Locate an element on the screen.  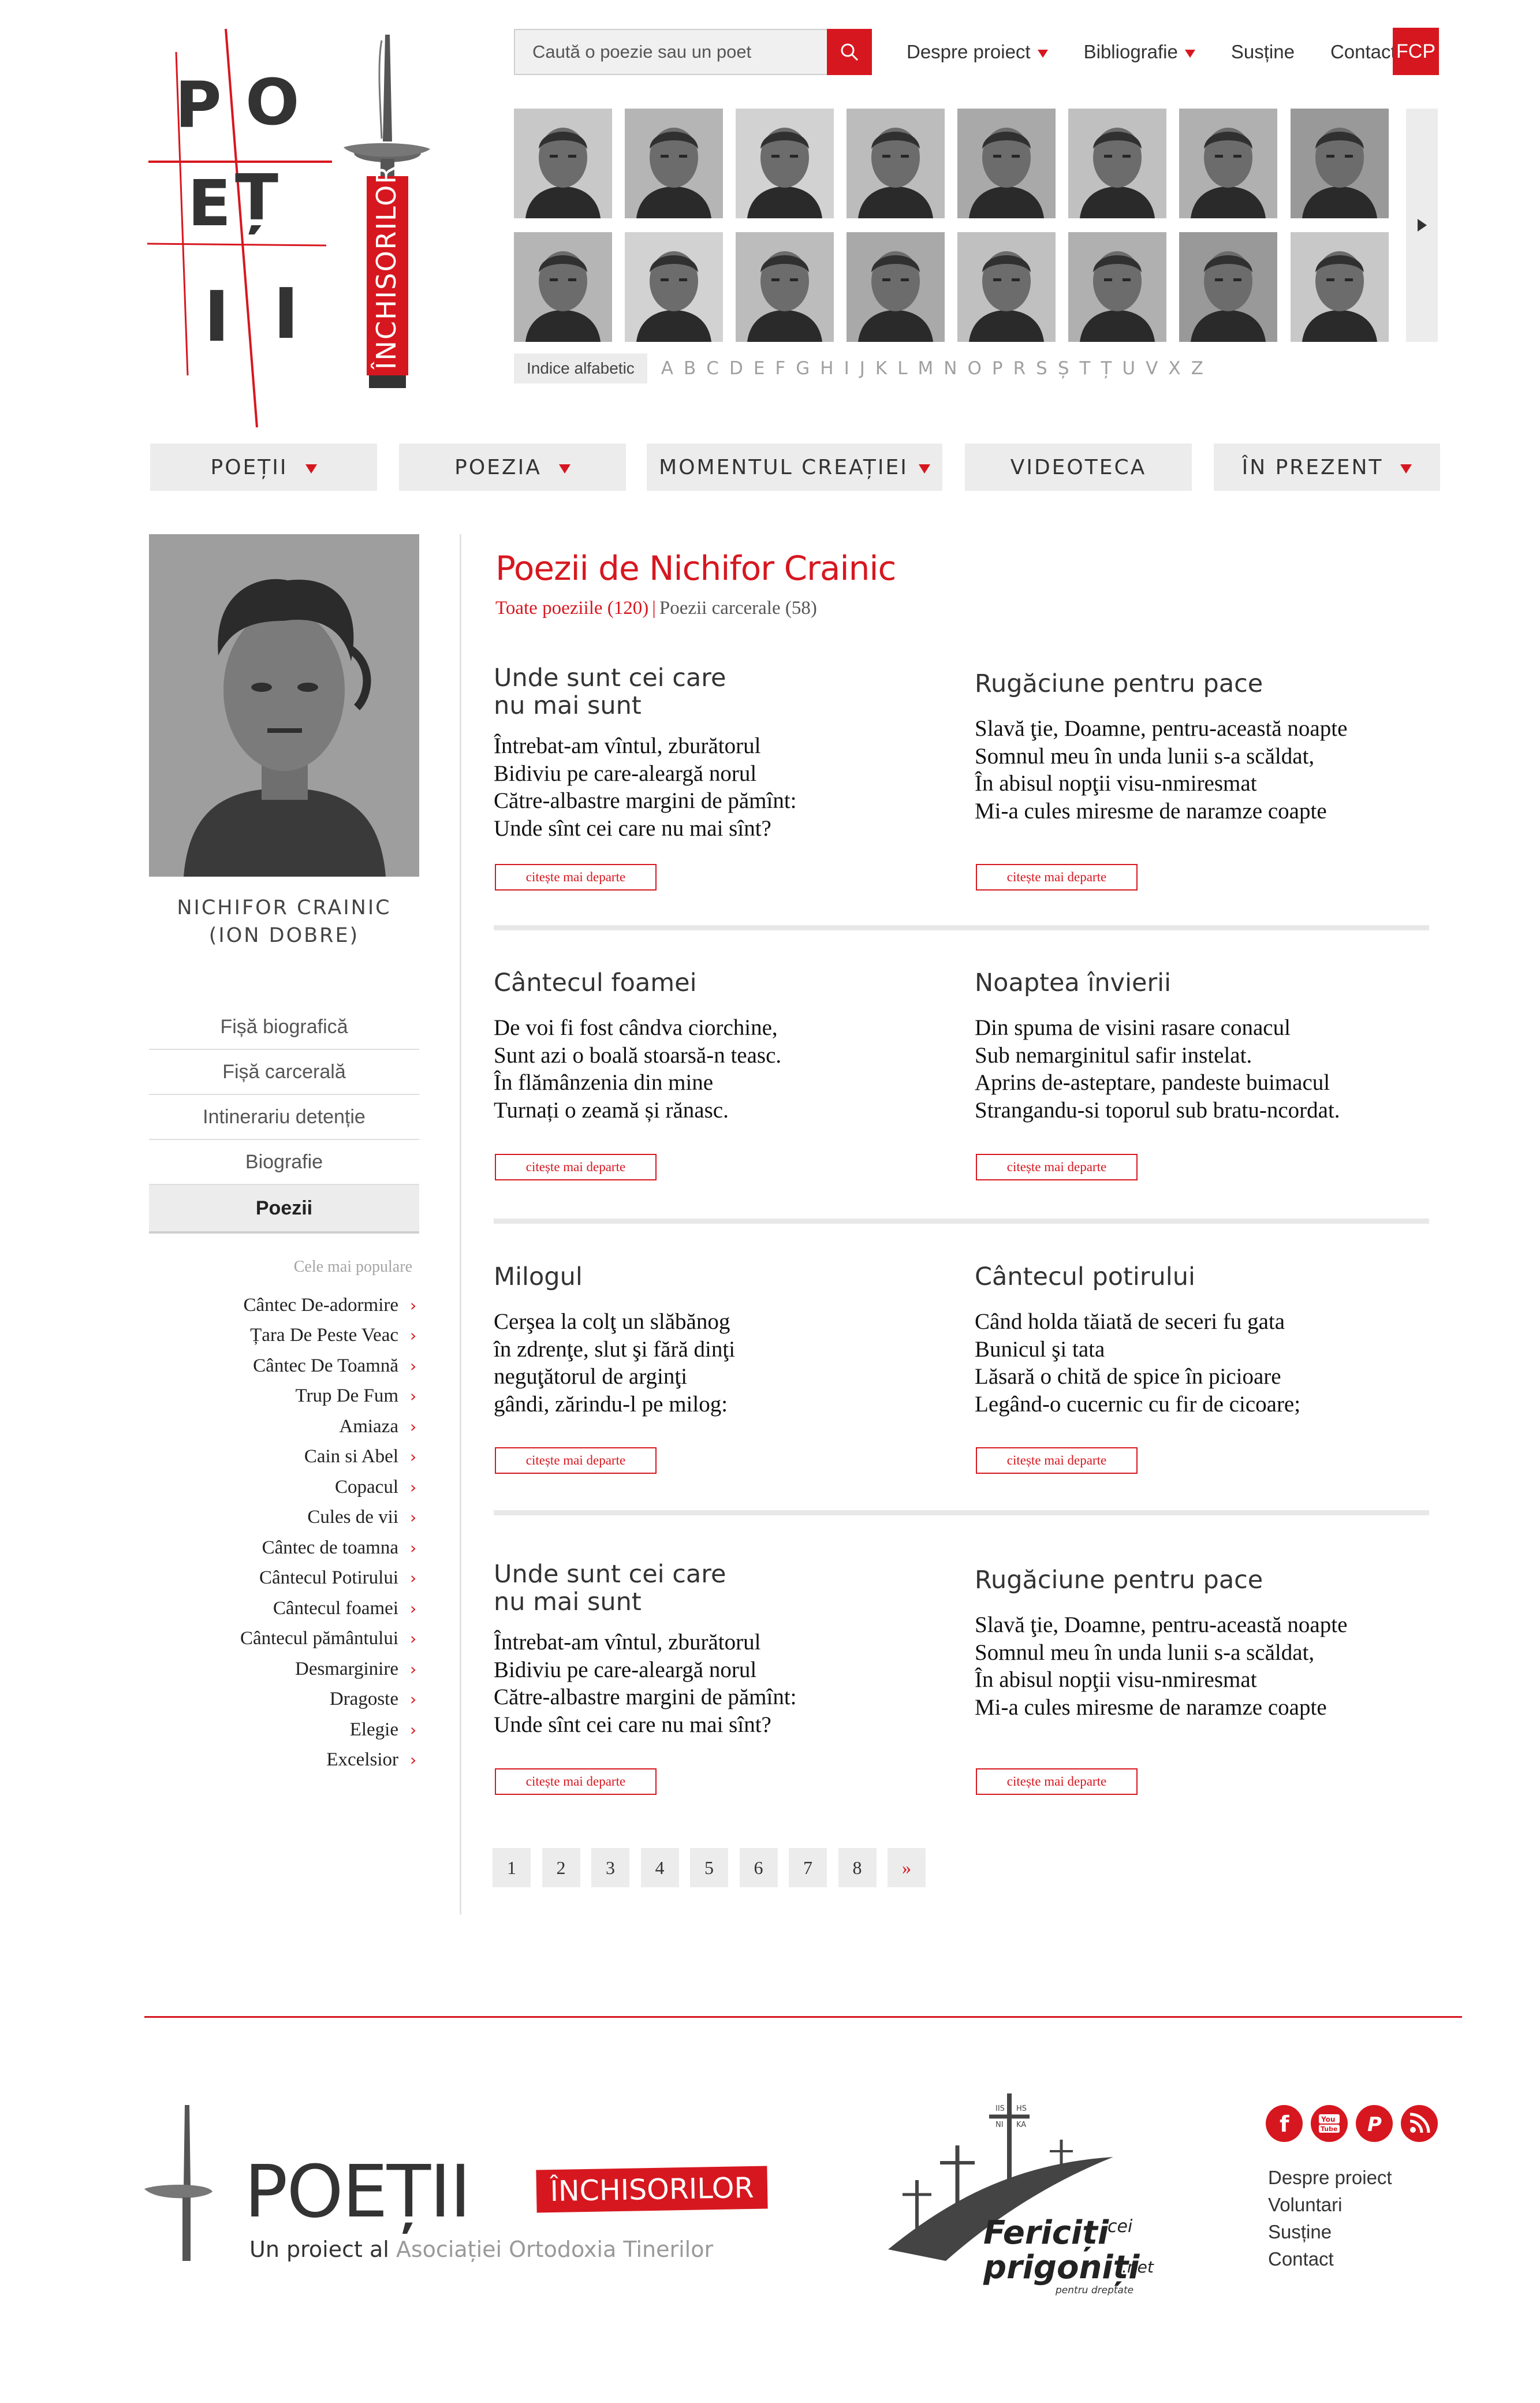
alphabet-letter: K is located at coordinates (881, 369).